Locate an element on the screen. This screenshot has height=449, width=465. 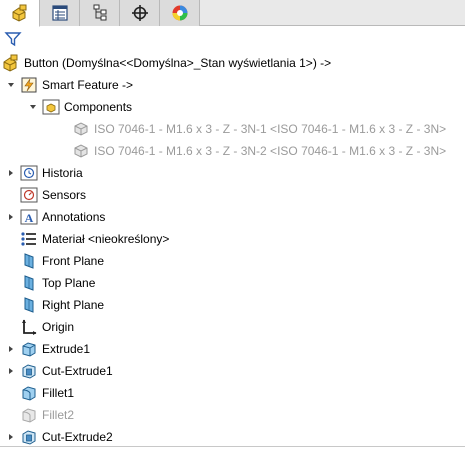
tree-item-front-plane: Front Plane is located at coordinates (62, 261).